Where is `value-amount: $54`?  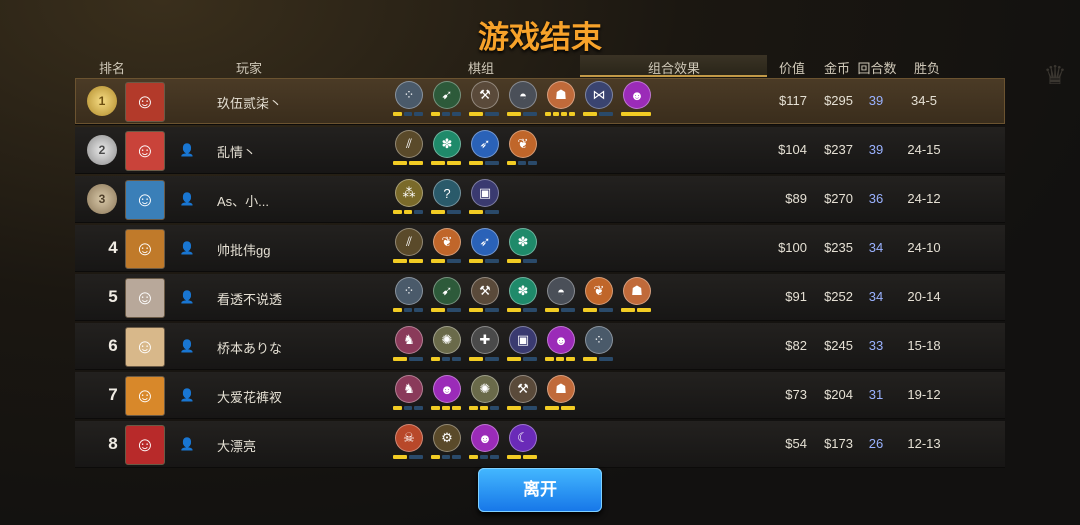
value-amount: $54 is located at coordinates (796, 443).